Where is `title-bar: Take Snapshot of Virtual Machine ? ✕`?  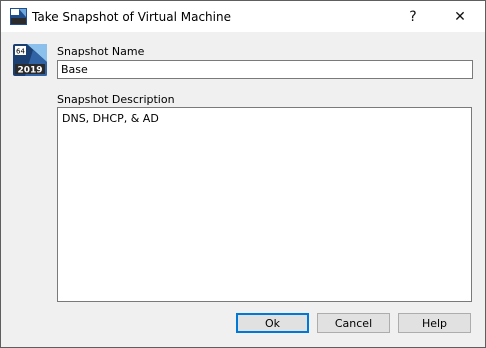 title-bar: Take Snapshot of Virtual Machine ? ✕ is located at coordinates (243, 16).